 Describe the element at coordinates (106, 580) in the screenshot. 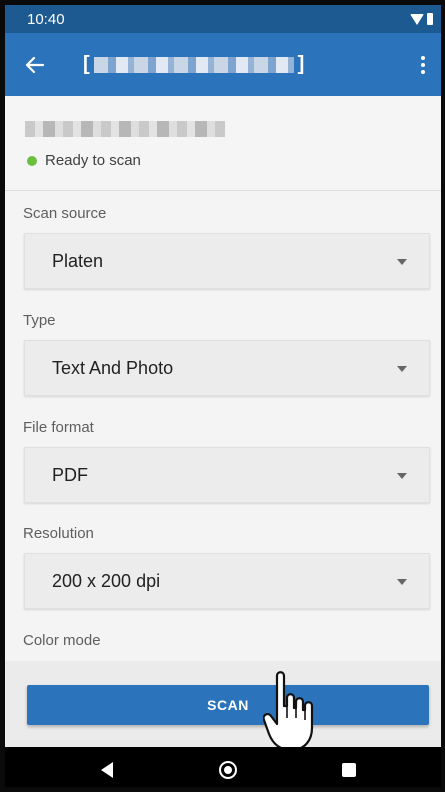

I see `resolution-value: 200 x 200 dpi` at that location.